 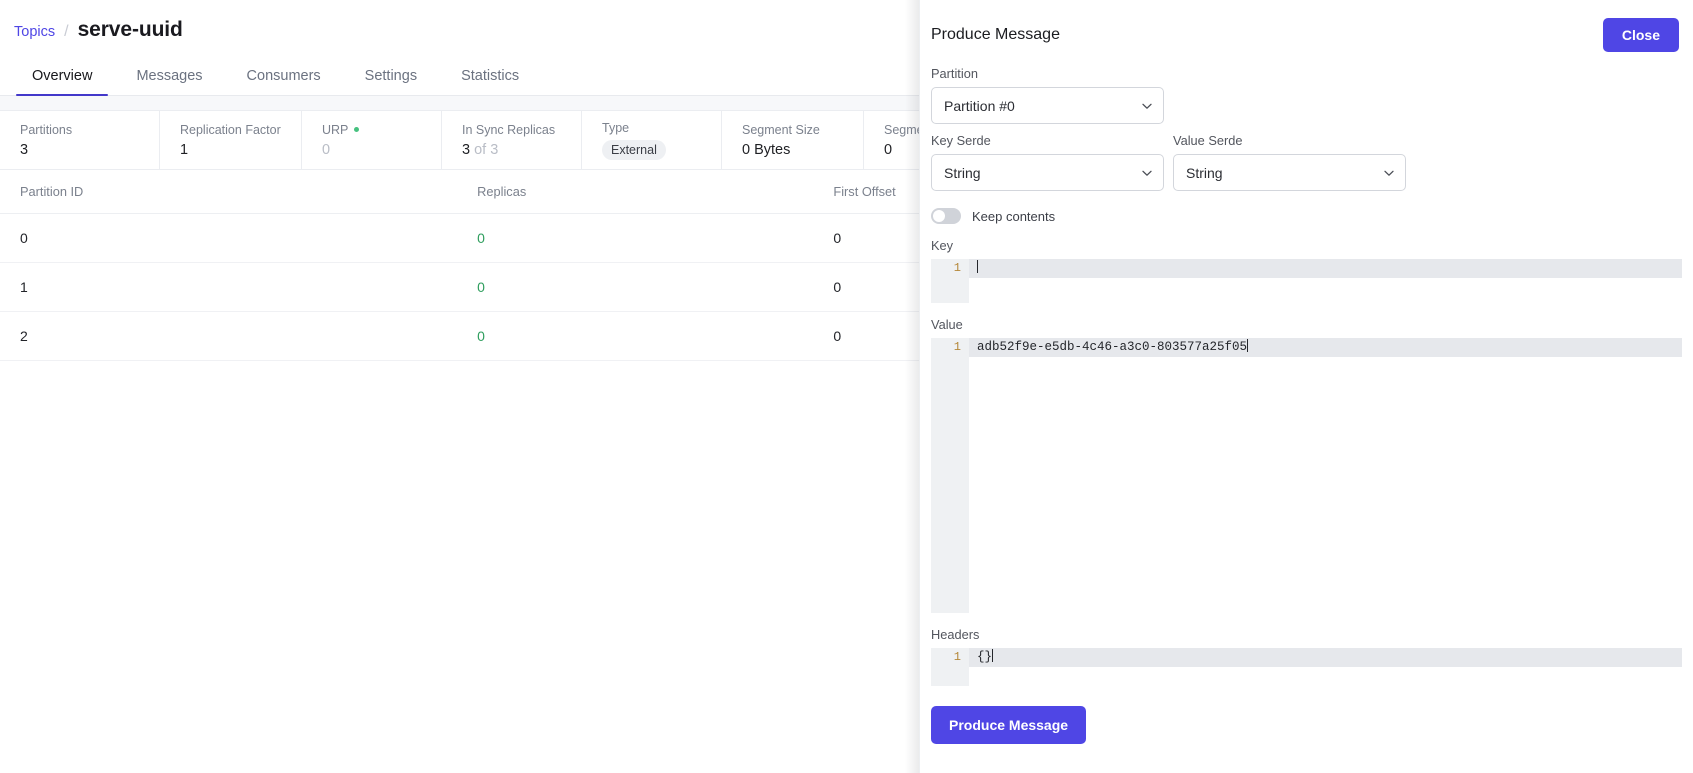 What do you see at coordinates (781, 129) in the screenshot?
I see `metric-label: Segment Size` at bounding box center [781, 129].